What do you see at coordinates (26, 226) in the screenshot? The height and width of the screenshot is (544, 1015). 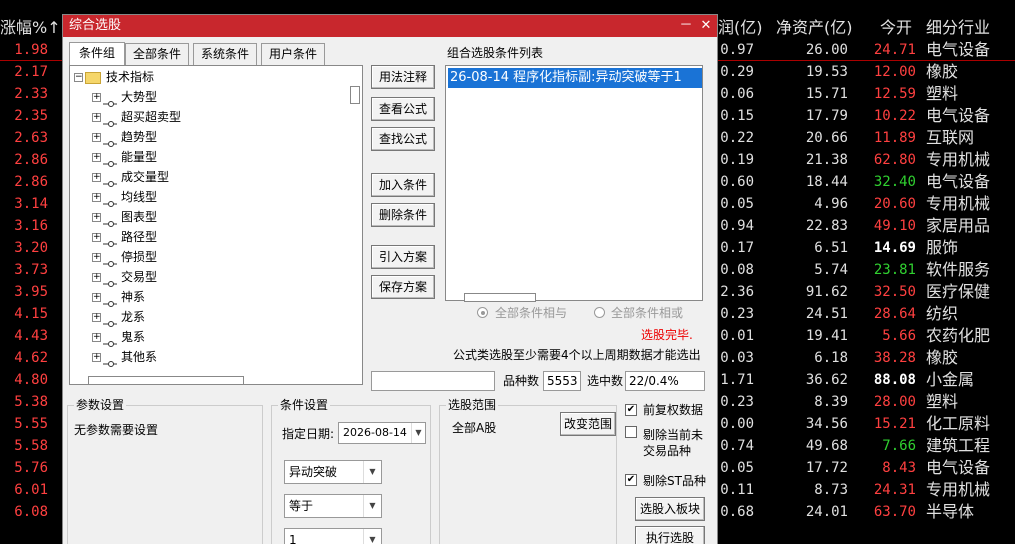 I see `change-pct-cell: 3.16` at bounding box center [26, 226].